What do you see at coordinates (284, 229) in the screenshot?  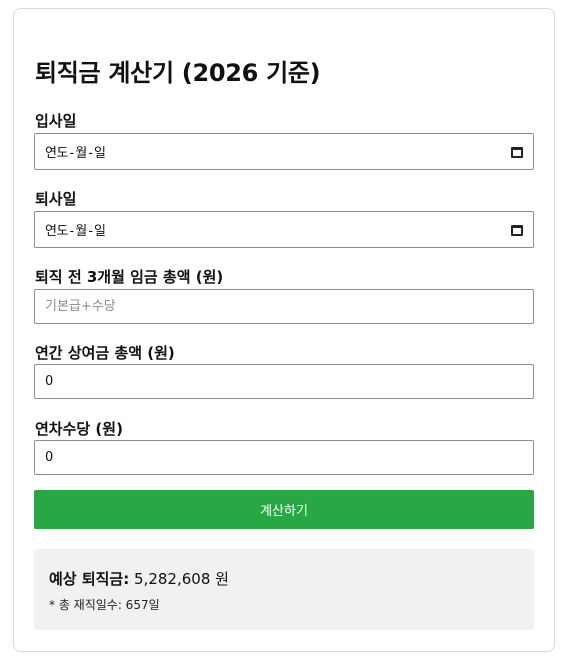 I see `leave-date-input: 연도-월-일` at bounding box center [284, 229].